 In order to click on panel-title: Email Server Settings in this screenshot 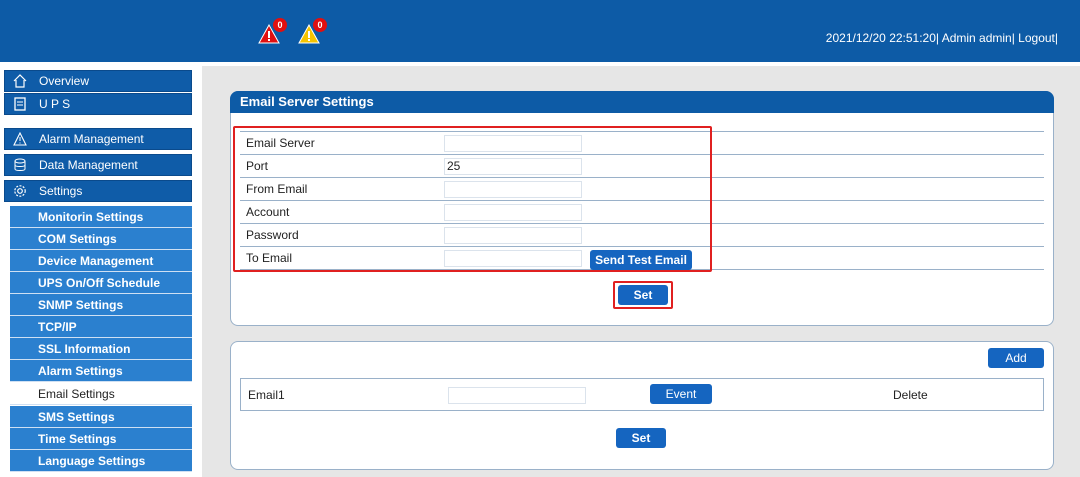, I will do `click(642, 102)`.